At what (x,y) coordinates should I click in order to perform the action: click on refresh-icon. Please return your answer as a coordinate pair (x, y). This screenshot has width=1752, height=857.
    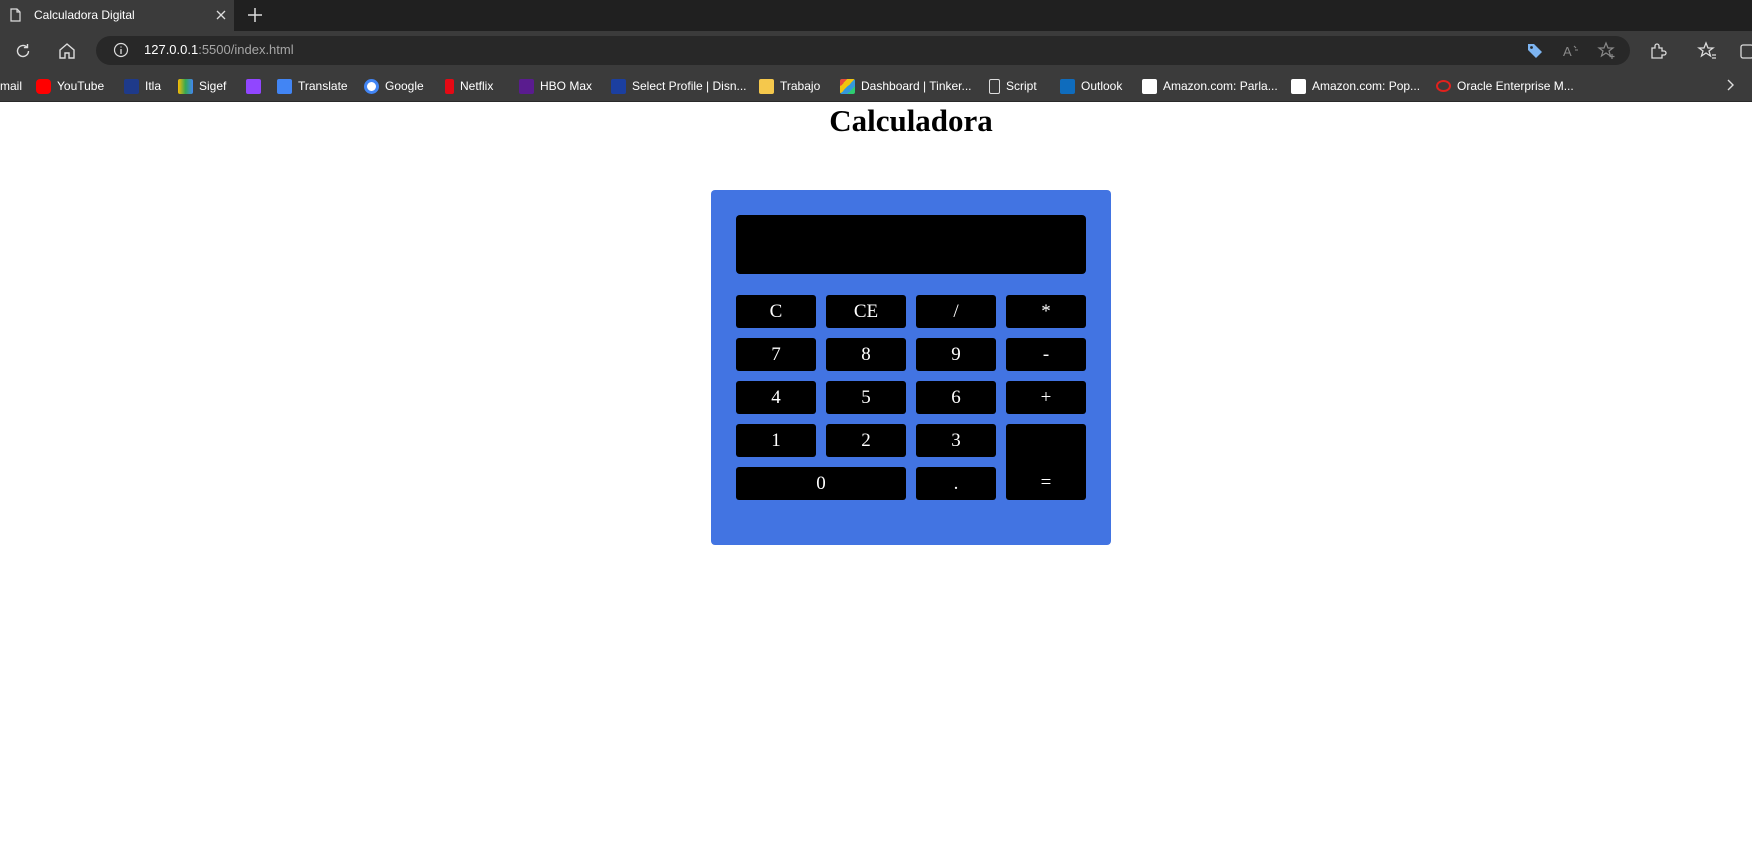
    Looking at the image, I should click on (23, 51).